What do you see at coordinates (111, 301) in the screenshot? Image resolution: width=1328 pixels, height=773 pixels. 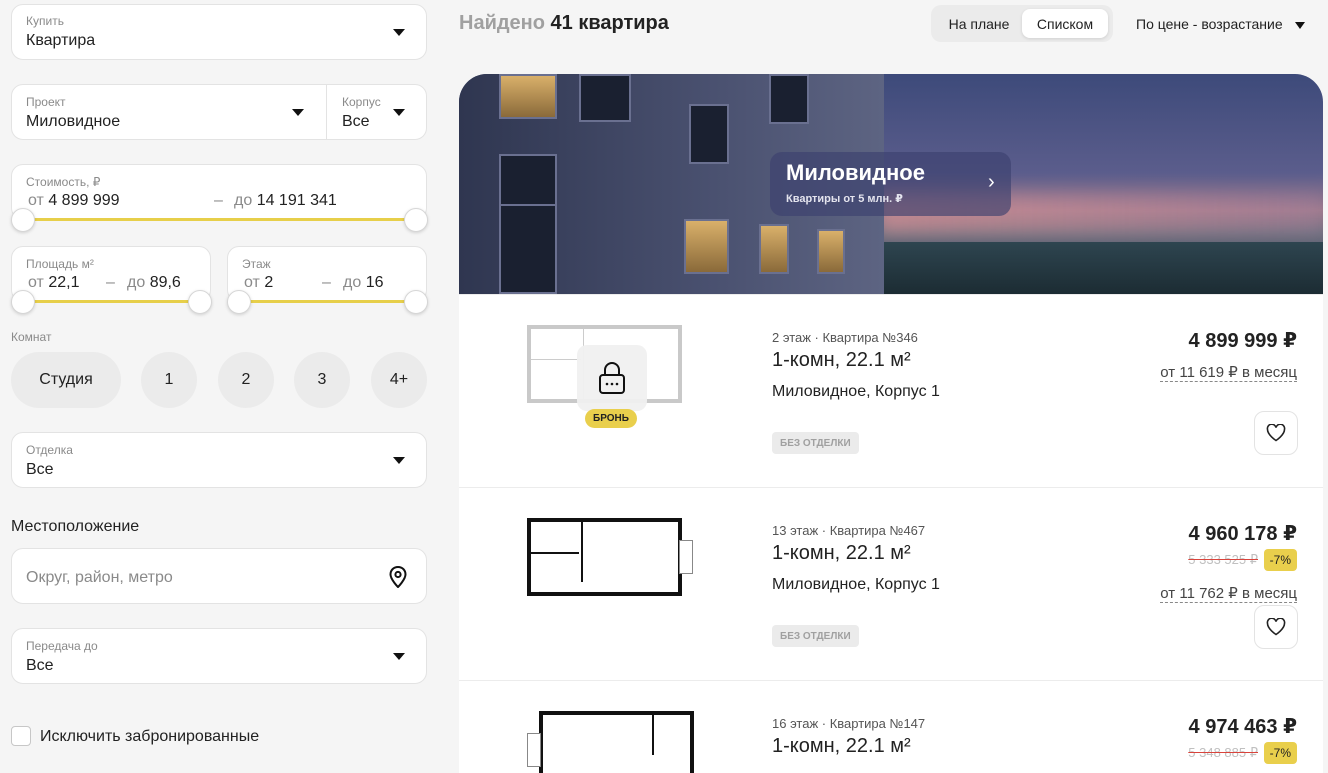 I see `area-slider-track` at bounding box center [111, 301].